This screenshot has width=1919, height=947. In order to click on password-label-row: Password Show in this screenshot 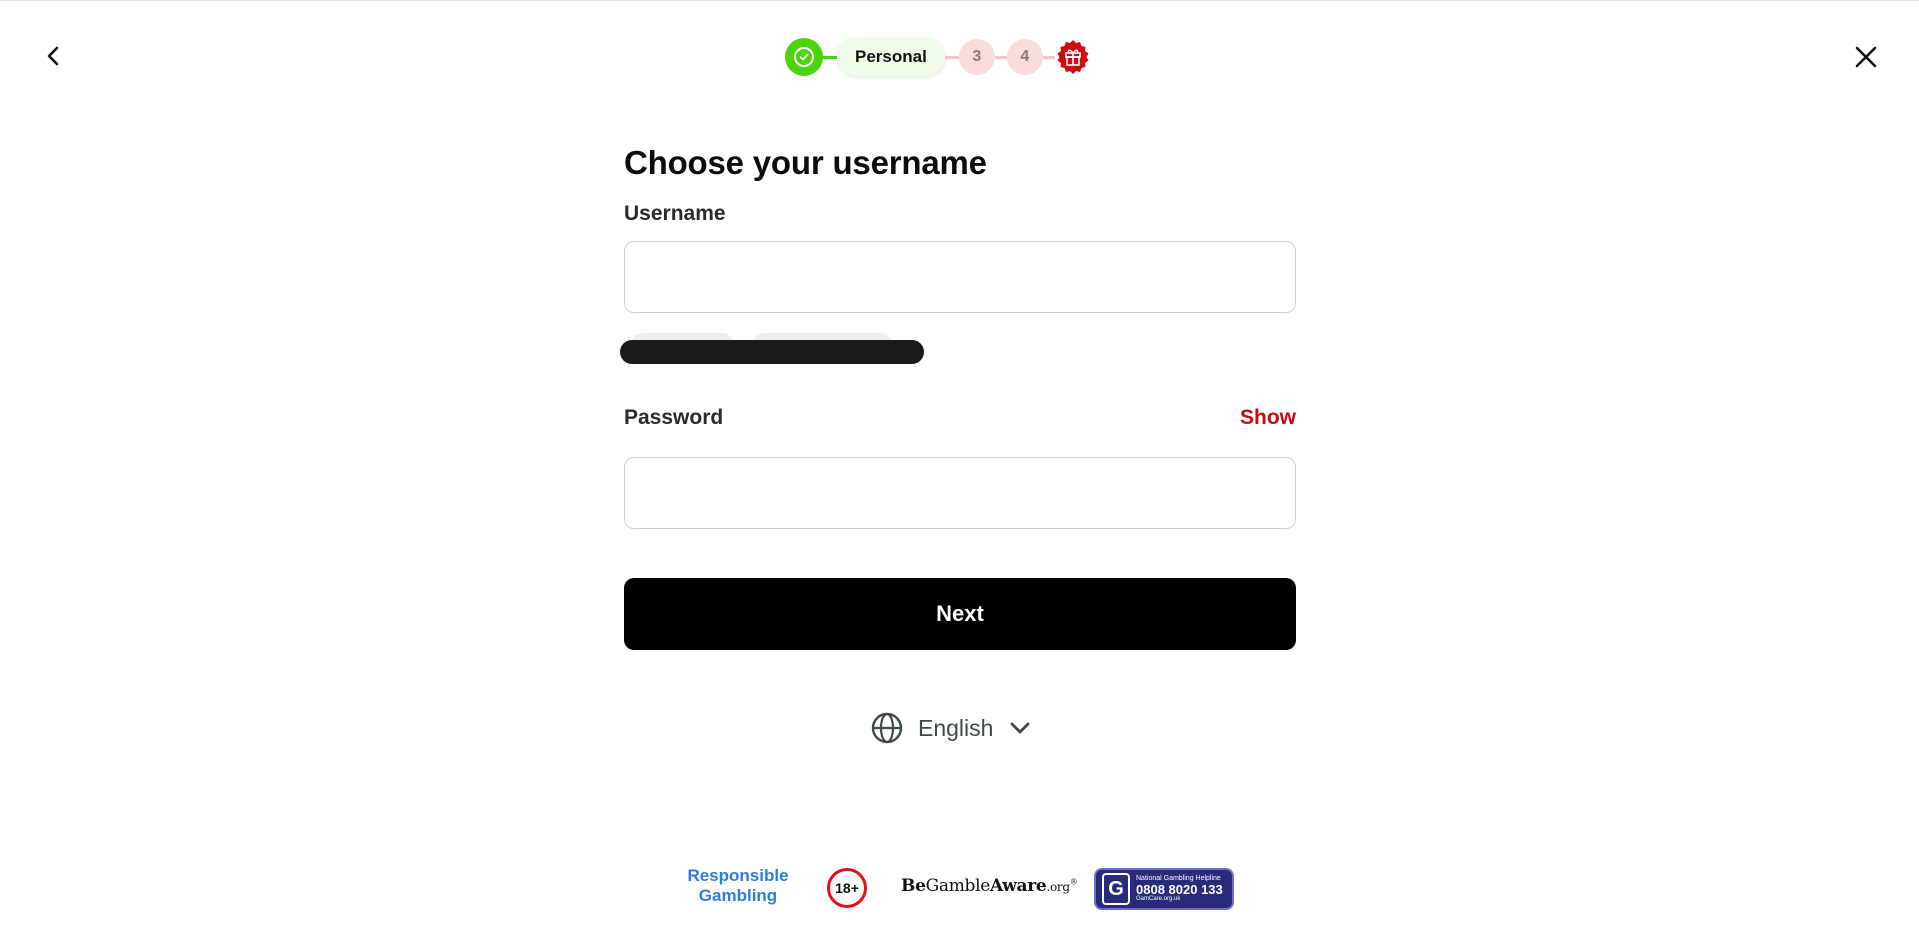, I will do `click(960, 418)`.